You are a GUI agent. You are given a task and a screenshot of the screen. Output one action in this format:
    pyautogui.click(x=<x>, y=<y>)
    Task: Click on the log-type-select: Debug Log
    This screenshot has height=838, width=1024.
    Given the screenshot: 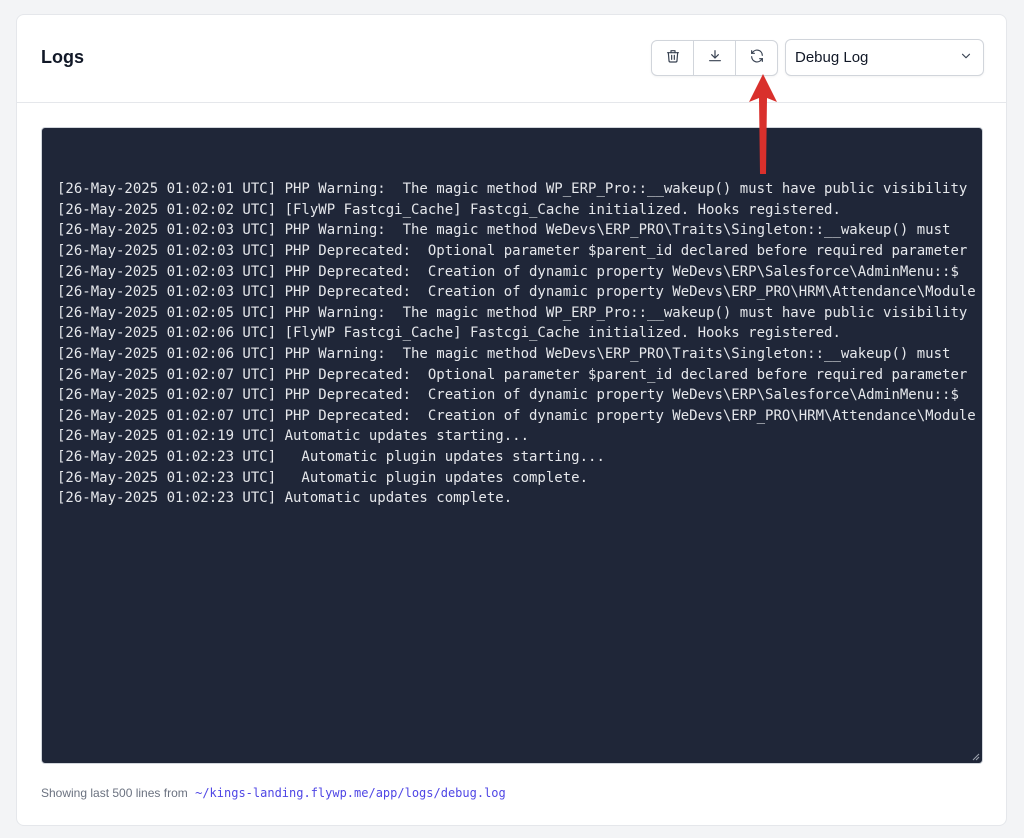 What is the action you would take?
    pyautogui.click(x=884, y=57)
    